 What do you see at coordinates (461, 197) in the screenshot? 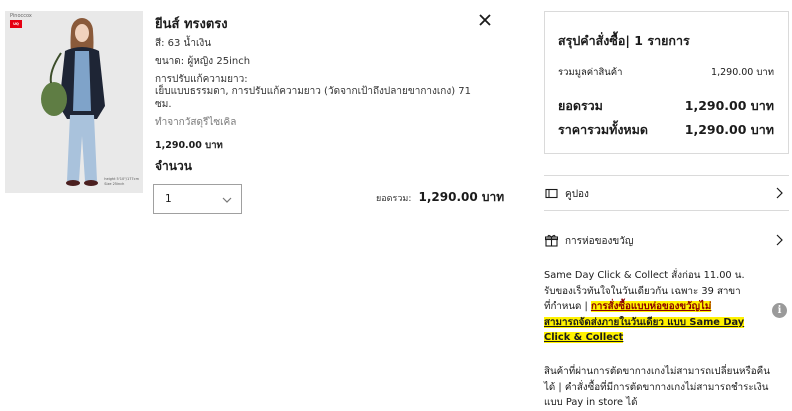
I see `item-subtotal-value: 1,290.00 บาท` at bounding box center [461, 197].